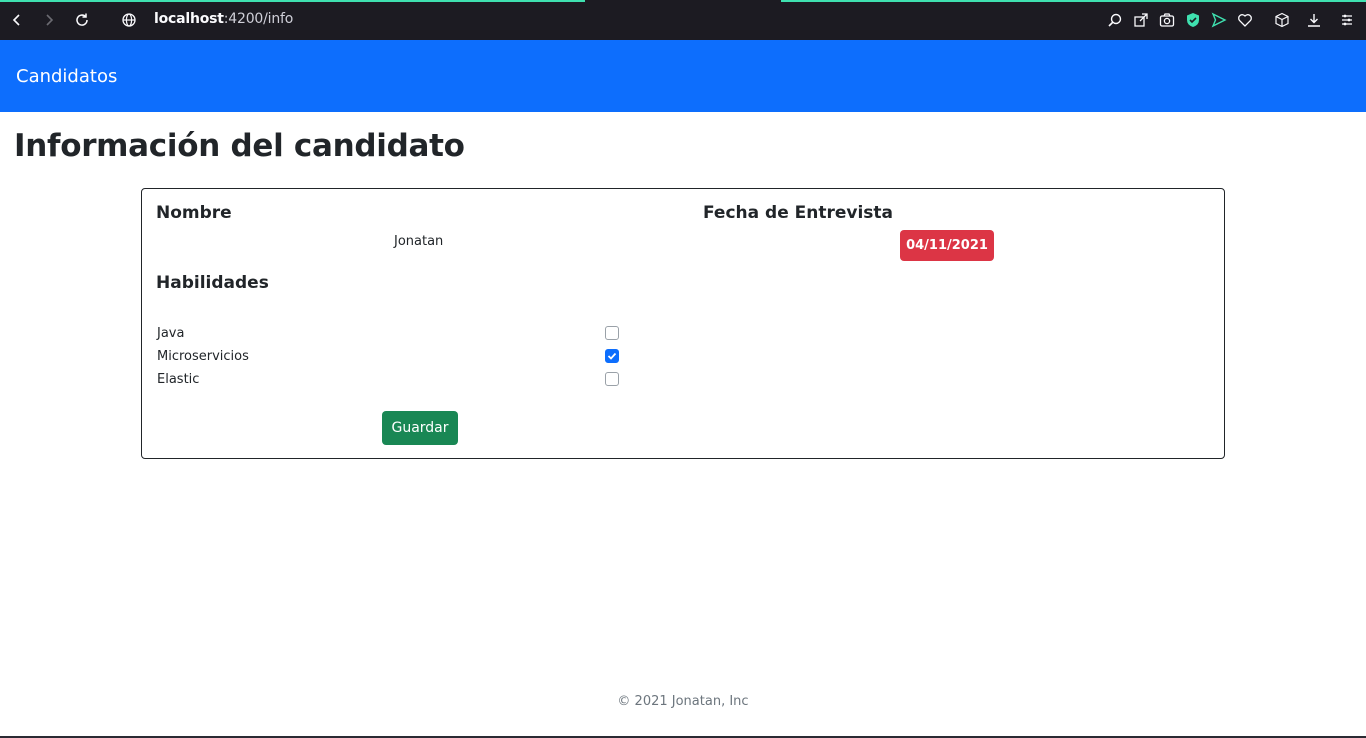  Describe the element at coordinates (1282, 20) in the screenshot. I see `box-icon` at that location.